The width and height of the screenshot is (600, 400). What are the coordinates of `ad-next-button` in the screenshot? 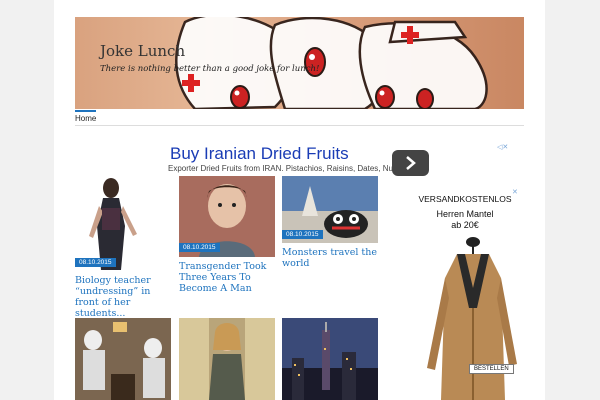 It's located at (410, 163).